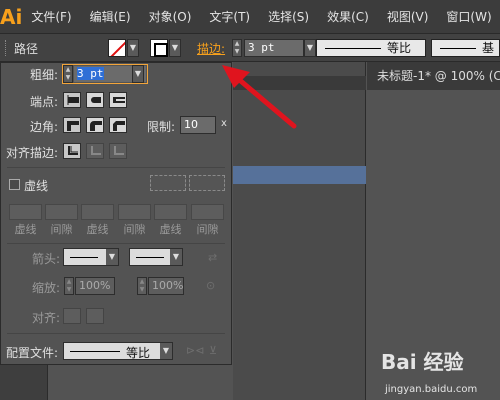  What do you see at coordinates (431, 389) in the screenshot?
I see `watermark-url: jingyan.baidu.com` at bounding box center [431, 389].